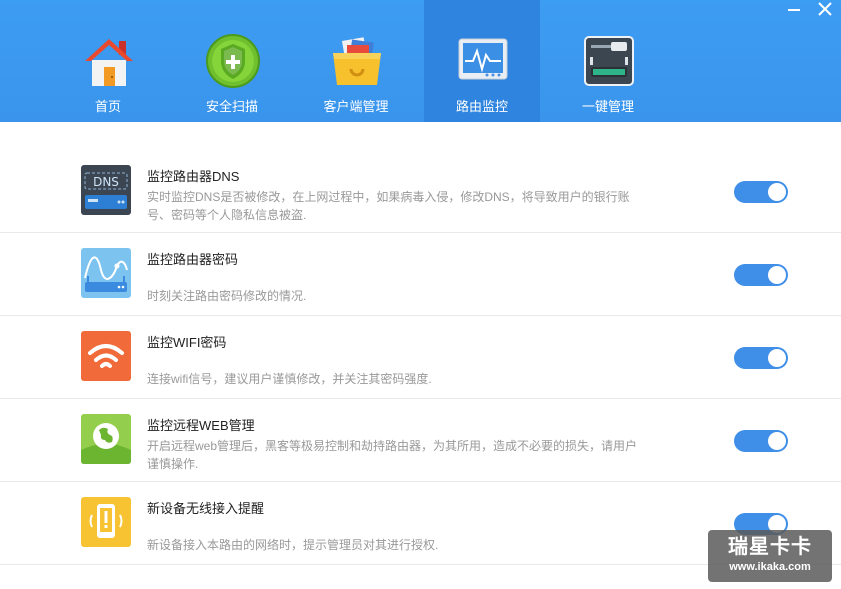  I want to click on watermark: 瑞星卡卡 www.ikaka.com, so click(770, 556).